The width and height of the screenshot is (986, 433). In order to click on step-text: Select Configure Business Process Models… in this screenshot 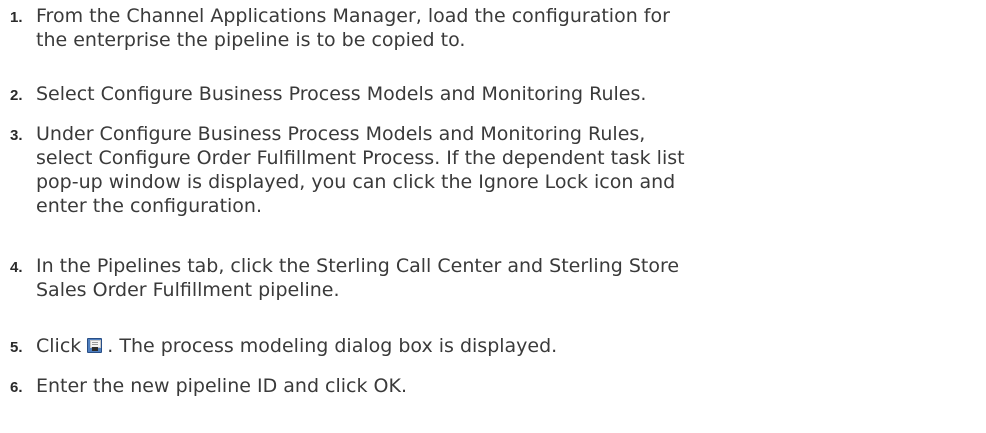, I will do `click(506, 94)`.